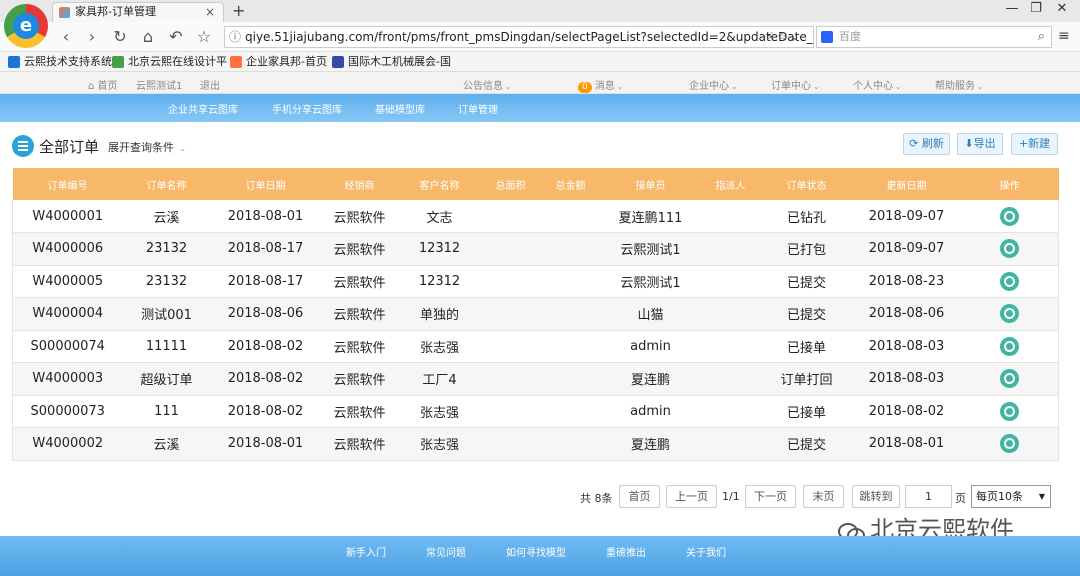 The height and width of the screenshot is (576, 1080). I want to click on column-header: 客户名称, so click(439, 184).